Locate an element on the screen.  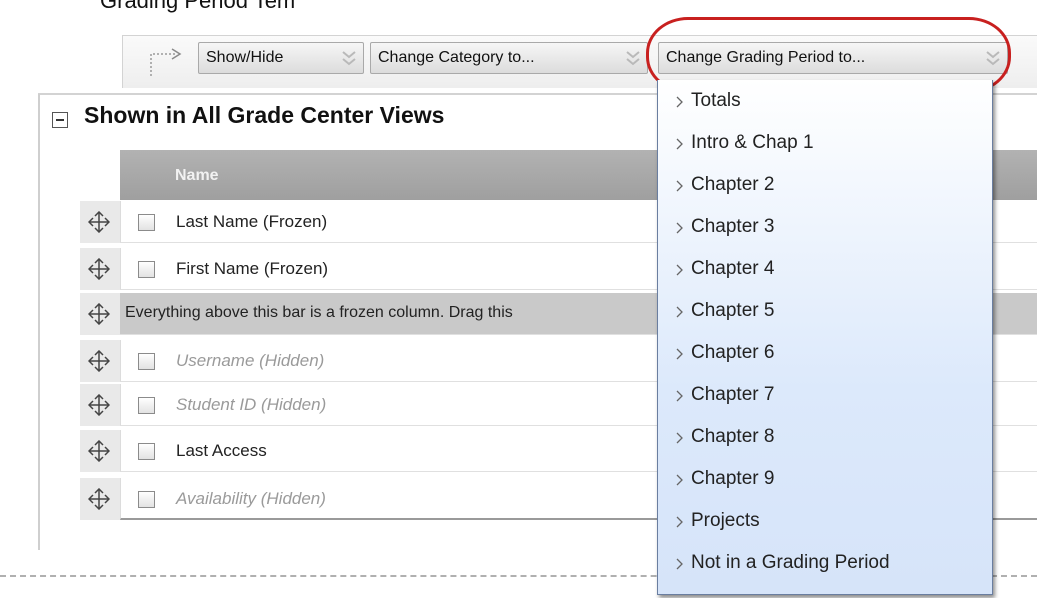
row-label: First Name (Frozen) is located at coordinates (252, 268).